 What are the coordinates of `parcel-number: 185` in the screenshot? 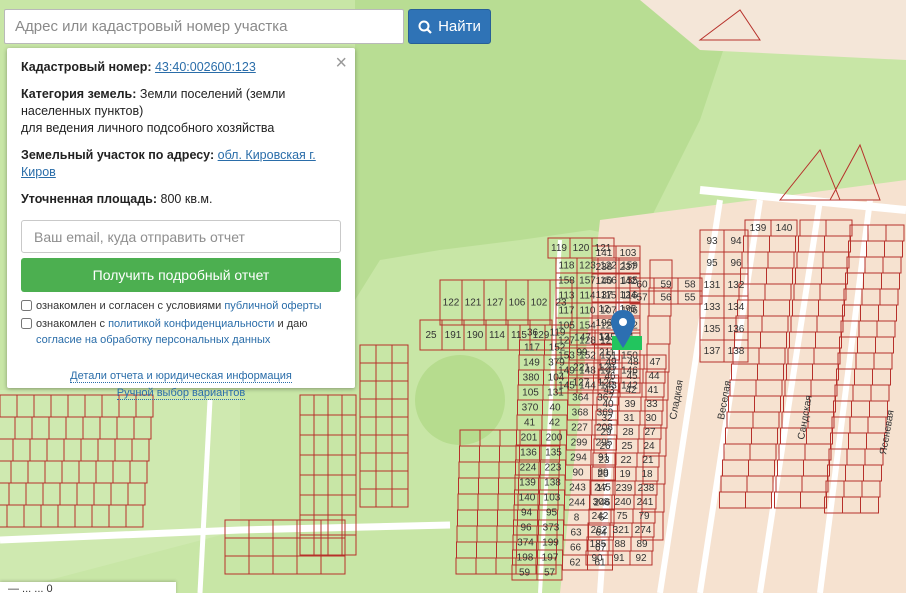 It's located at (598, 544).